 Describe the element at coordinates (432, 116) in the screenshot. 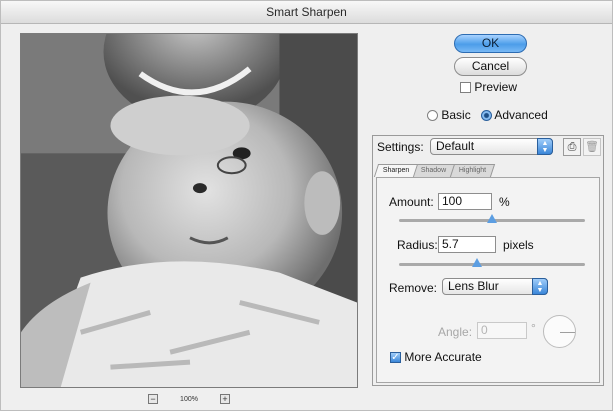

I see `basic-radio` at that location.